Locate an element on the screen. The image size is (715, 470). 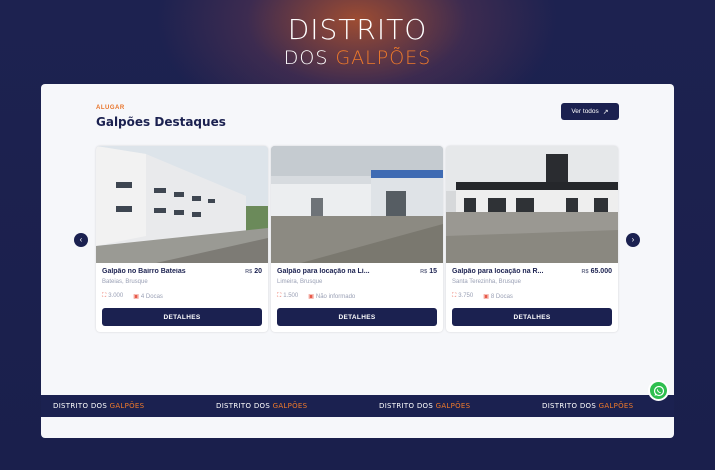
listing-area: 1.500 is located at coordinates (291, 296).